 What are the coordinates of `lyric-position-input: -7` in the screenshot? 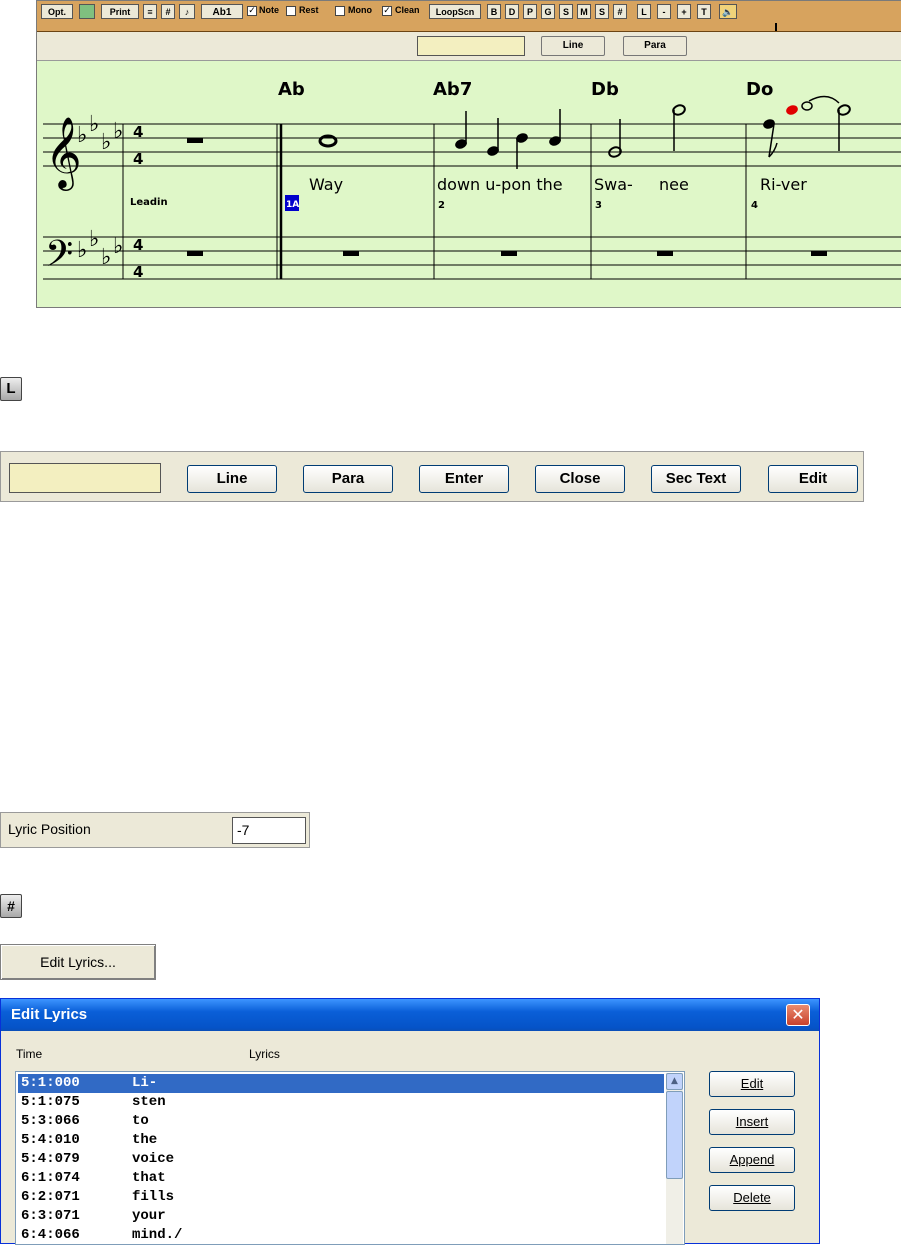 It's located at (269, 830).